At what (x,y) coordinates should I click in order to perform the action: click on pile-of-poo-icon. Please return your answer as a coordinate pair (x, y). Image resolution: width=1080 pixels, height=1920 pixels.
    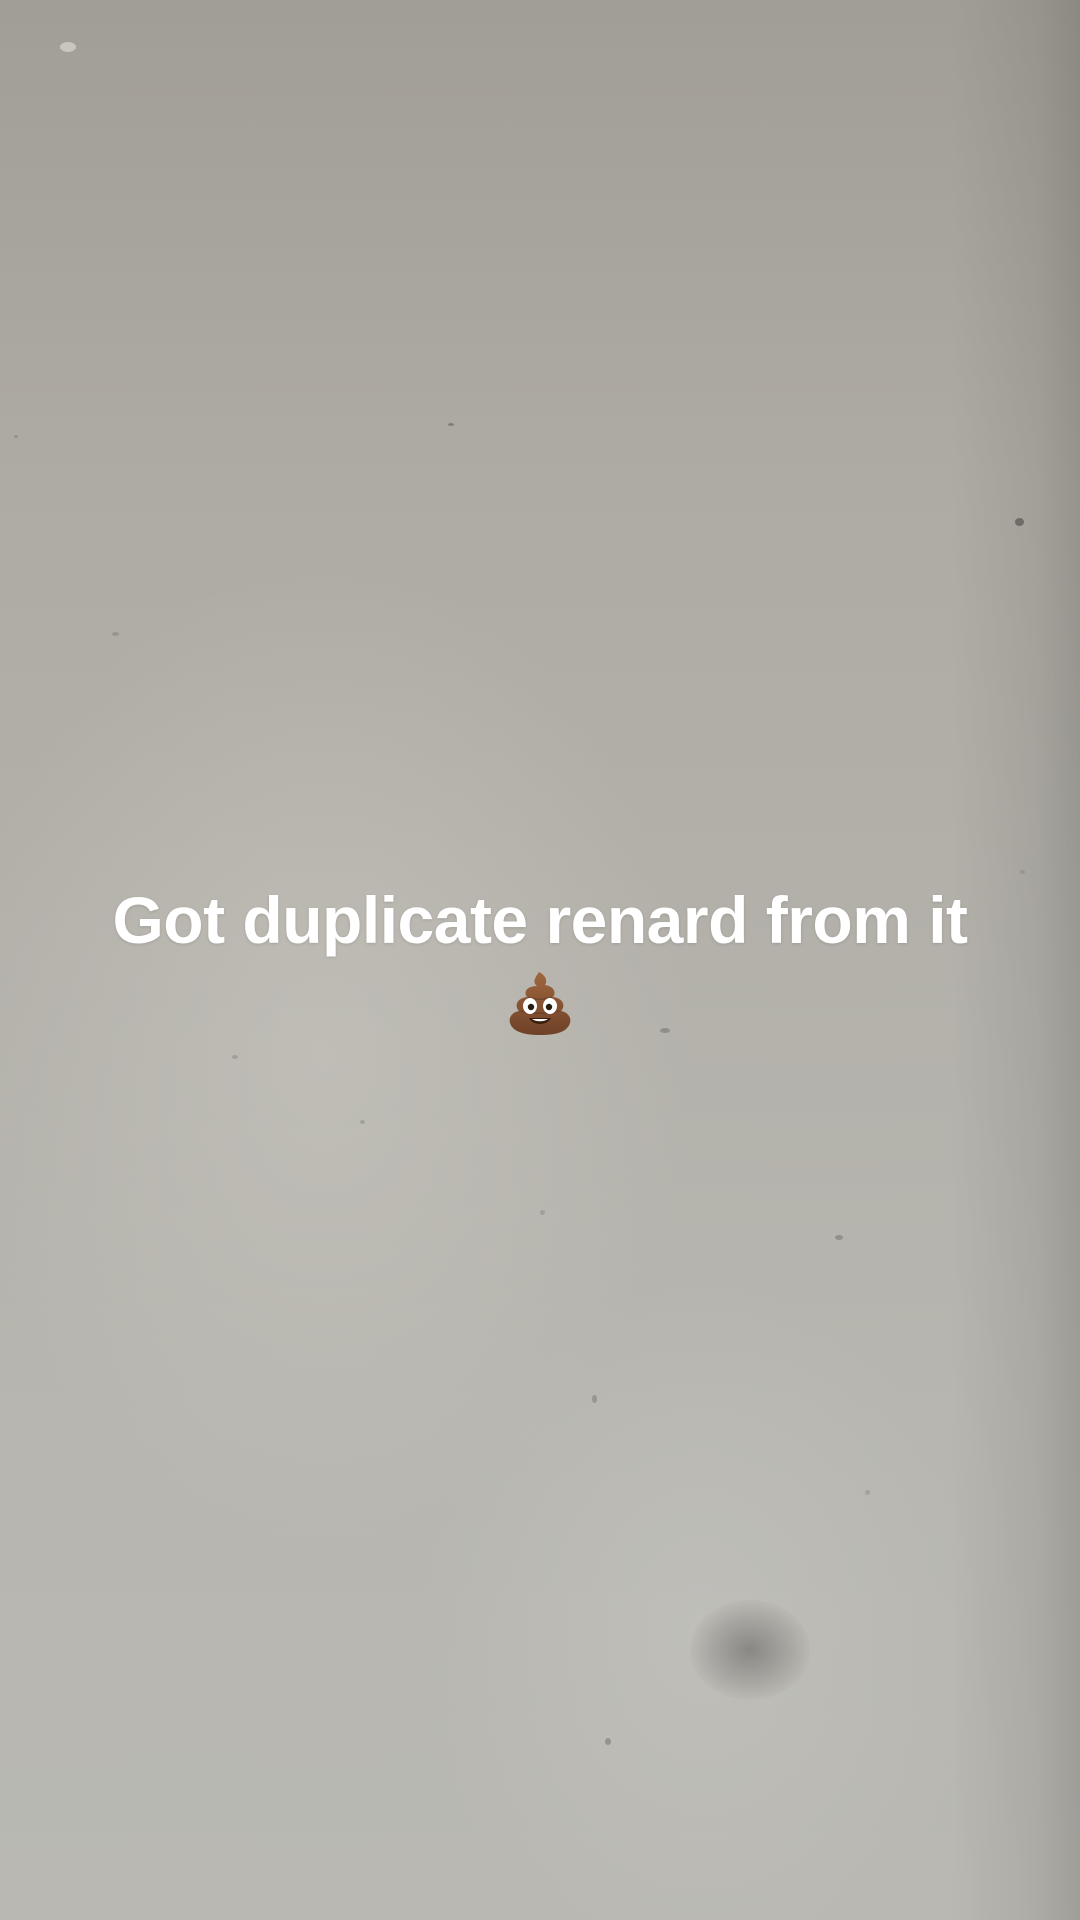
    Looking at the image, I should click on (540, 1003).